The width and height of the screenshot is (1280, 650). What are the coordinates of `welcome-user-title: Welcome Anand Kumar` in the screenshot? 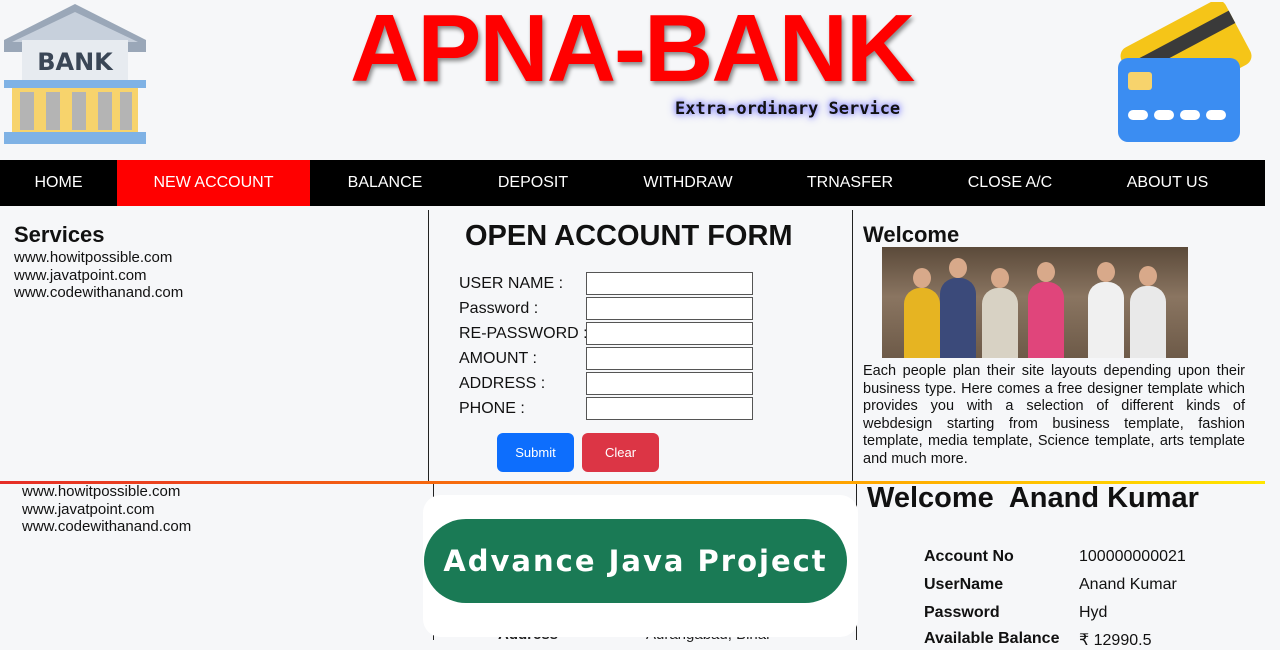 It's located at (1033, 498).